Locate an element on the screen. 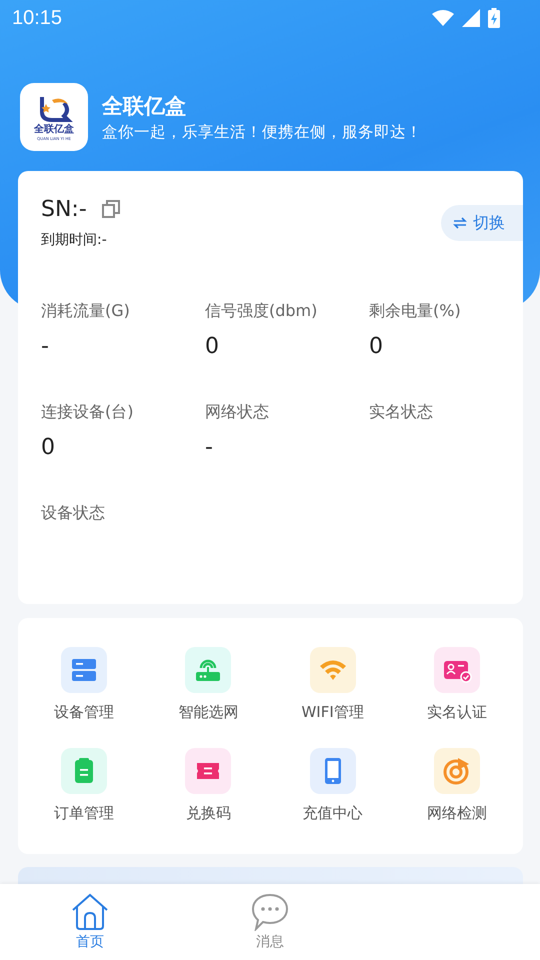 The width and height of the screenshot is (540, 960). switch-button: 切换 is located at coordinates (482, 223).